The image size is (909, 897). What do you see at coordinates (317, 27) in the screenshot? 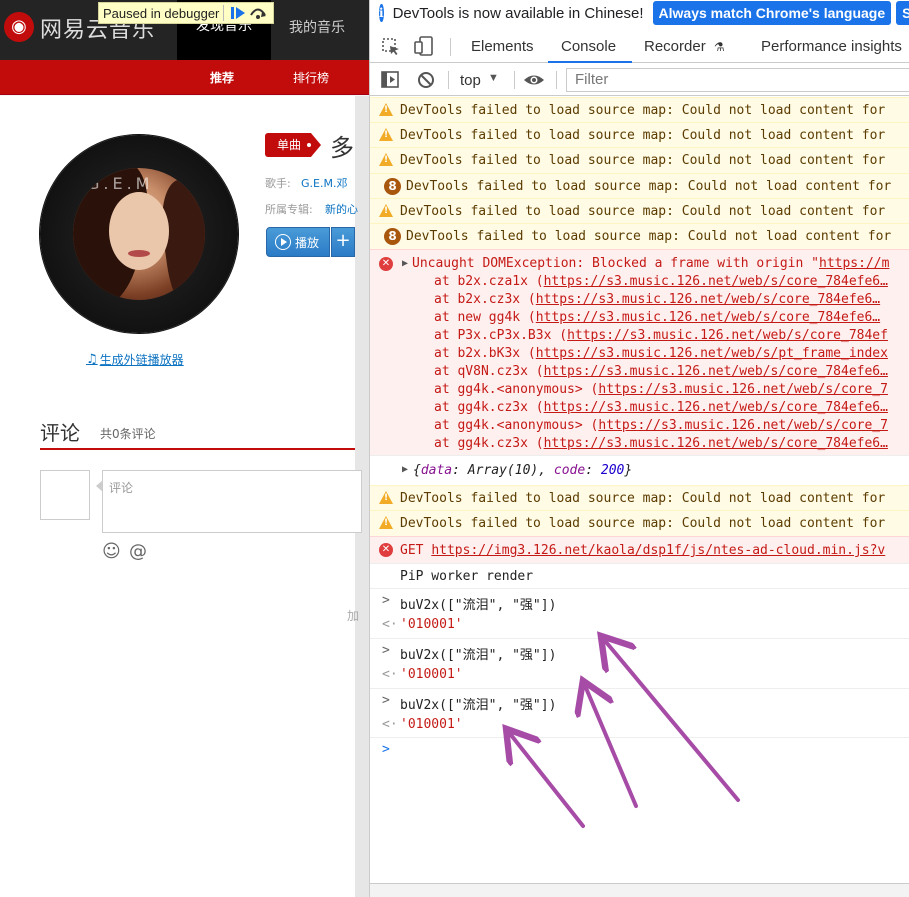
I see `nav-my-music: 我的音乐` at bounding box center [317, 27].